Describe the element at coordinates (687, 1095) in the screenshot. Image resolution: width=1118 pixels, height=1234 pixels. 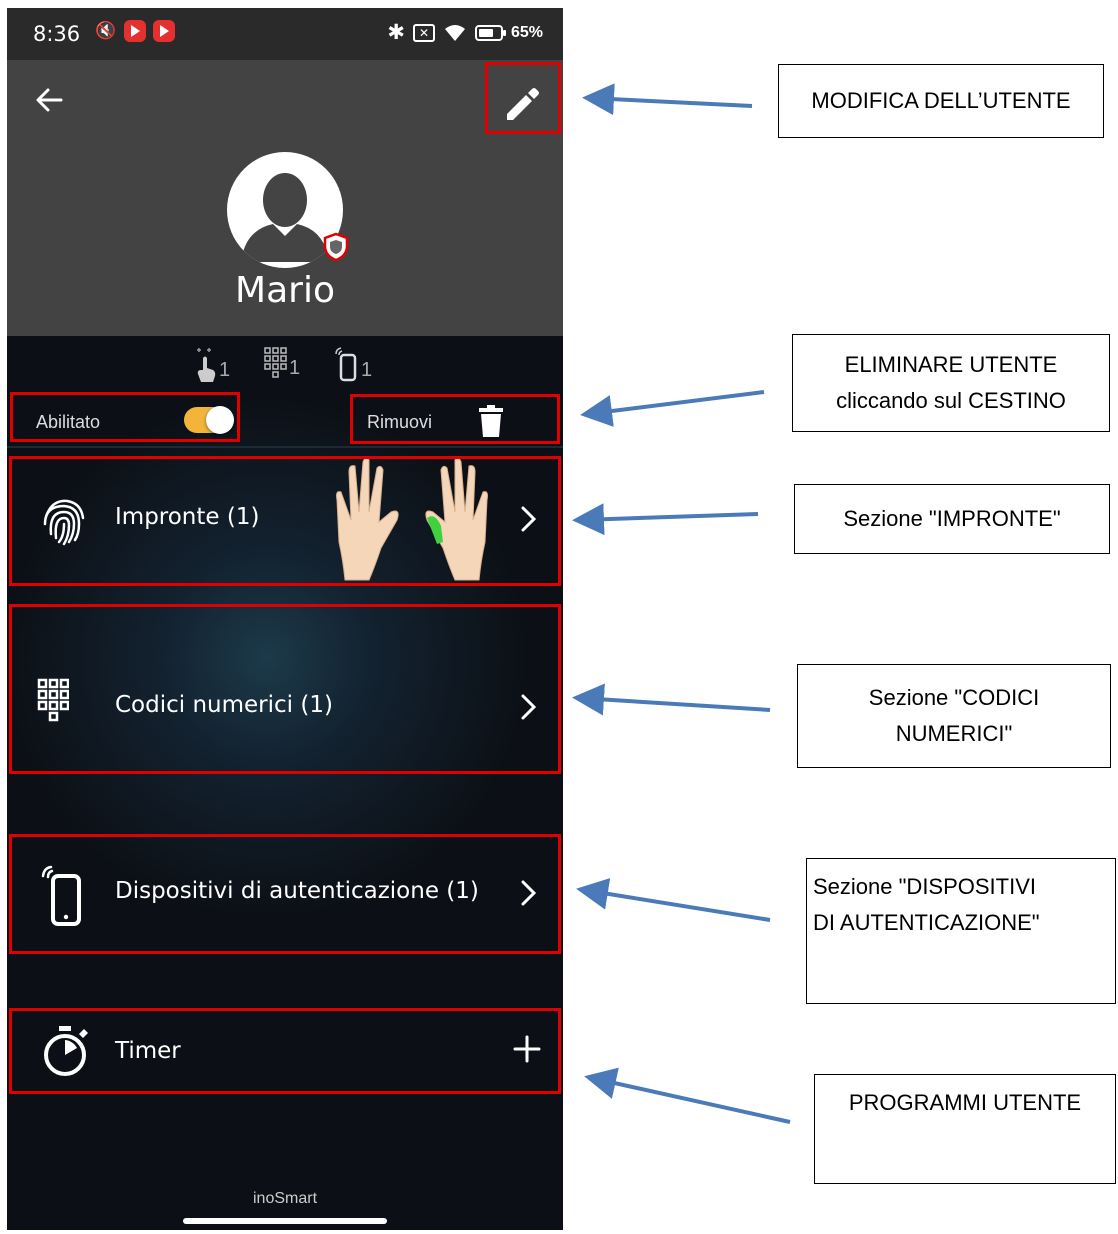
I see `arrow-programs` at that location.